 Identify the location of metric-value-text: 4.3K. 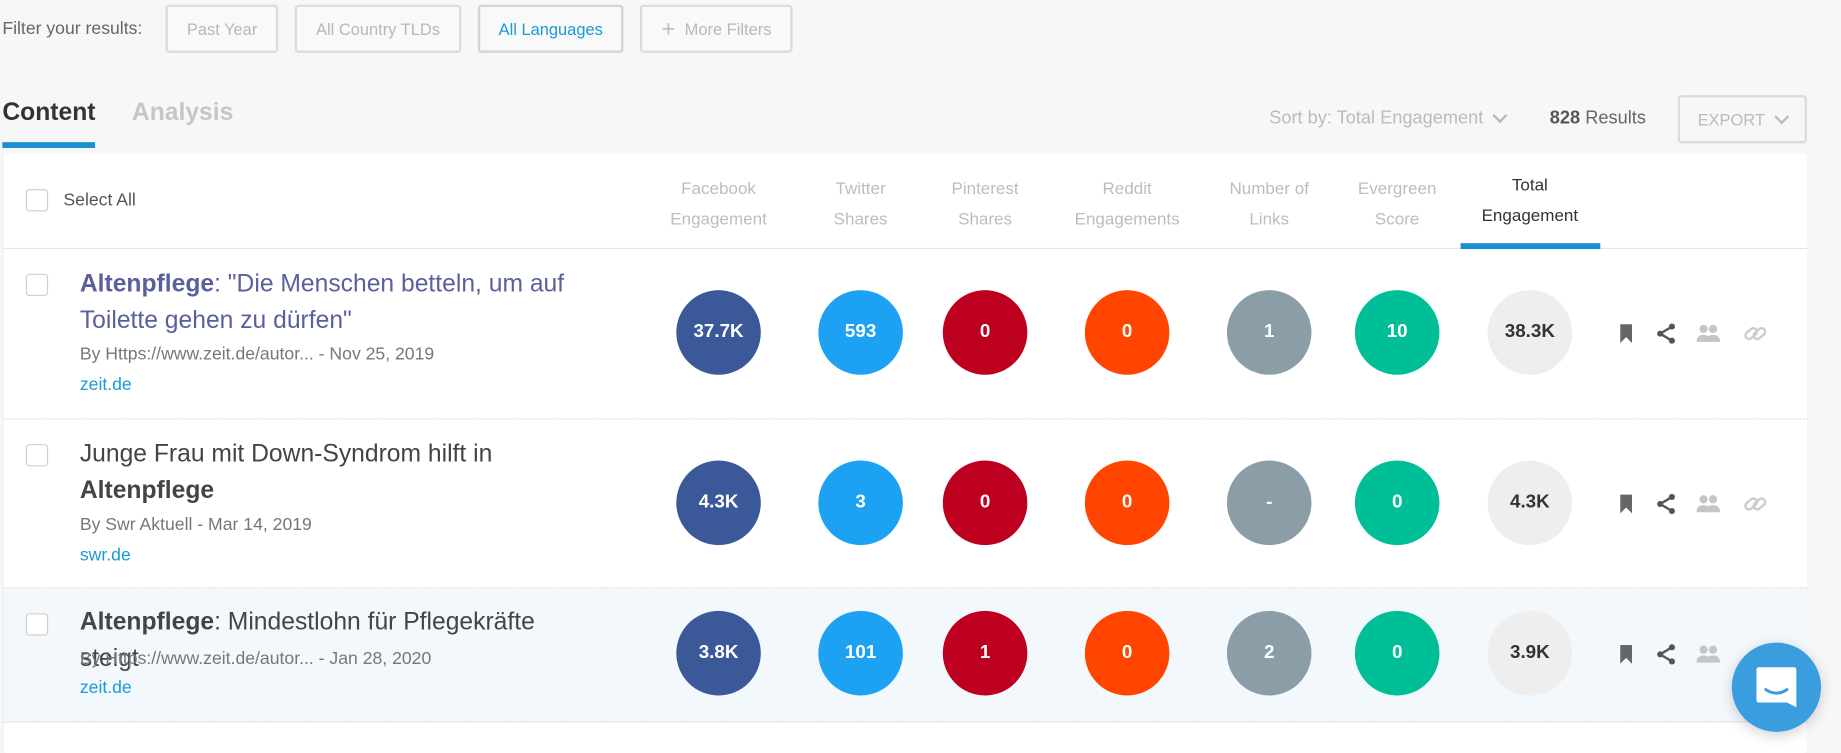
(1530, 502).